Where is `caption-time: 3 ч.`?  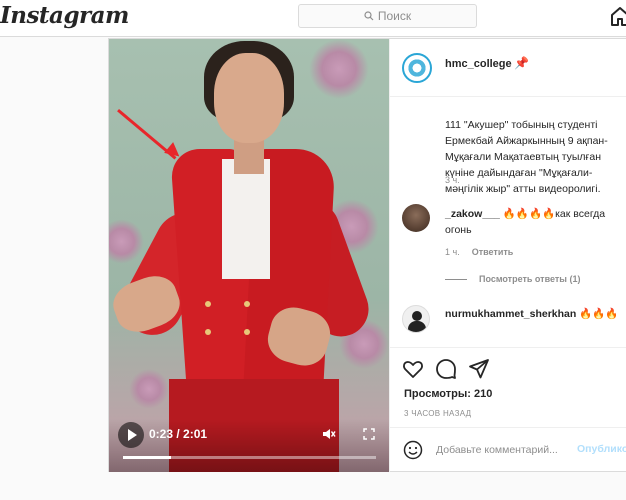
caption-time: 3 ч. is located at coordinates (452, 180).